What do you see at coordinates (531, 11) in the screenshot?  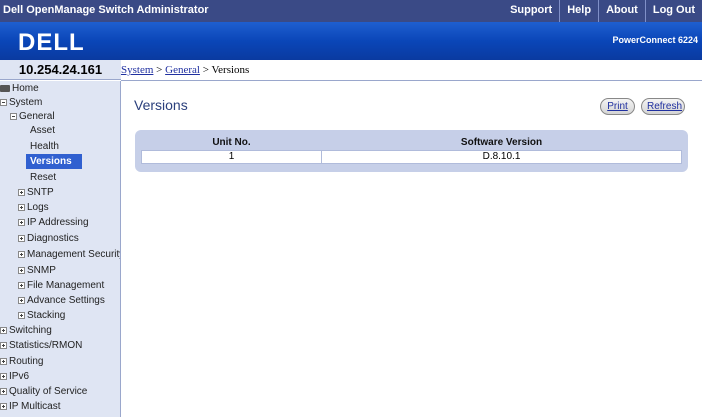 I see `support-link: Support` at bounding box center [531, 11].